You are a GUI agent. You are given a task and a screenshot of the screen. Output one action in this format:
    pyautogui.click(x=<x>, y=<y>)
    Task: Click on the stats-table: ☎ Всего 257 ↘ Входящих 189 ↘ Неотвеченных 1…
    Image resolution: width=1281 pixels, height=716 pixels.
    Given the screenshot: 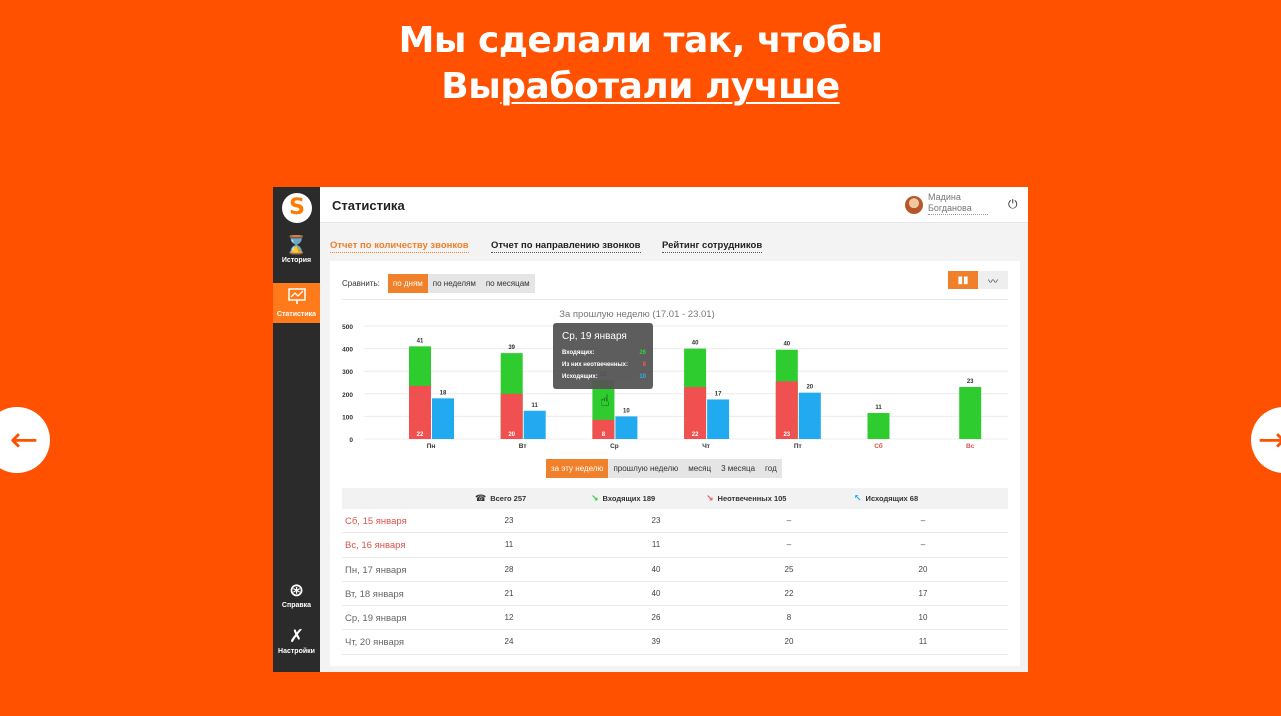 What is the action you would take?
    pyautogui.click(x=675, y=571)
    